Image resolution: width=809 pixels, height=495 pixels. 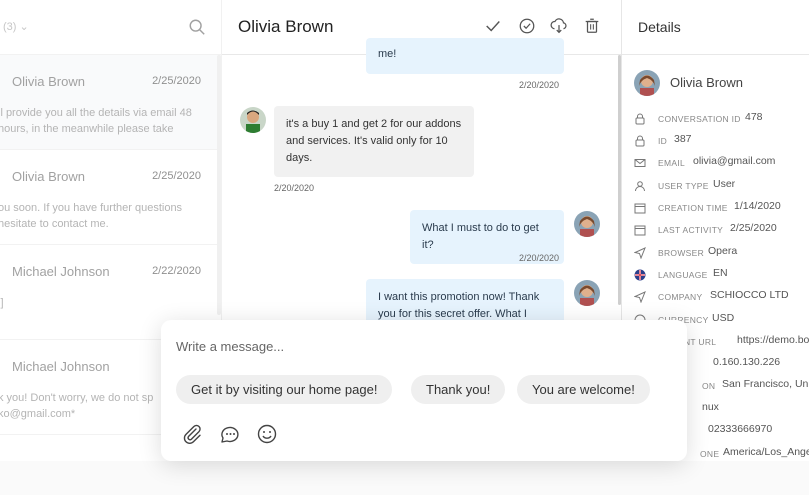 I want to click on details-user-name: Olivia Brown, so click(x=706, y=82).